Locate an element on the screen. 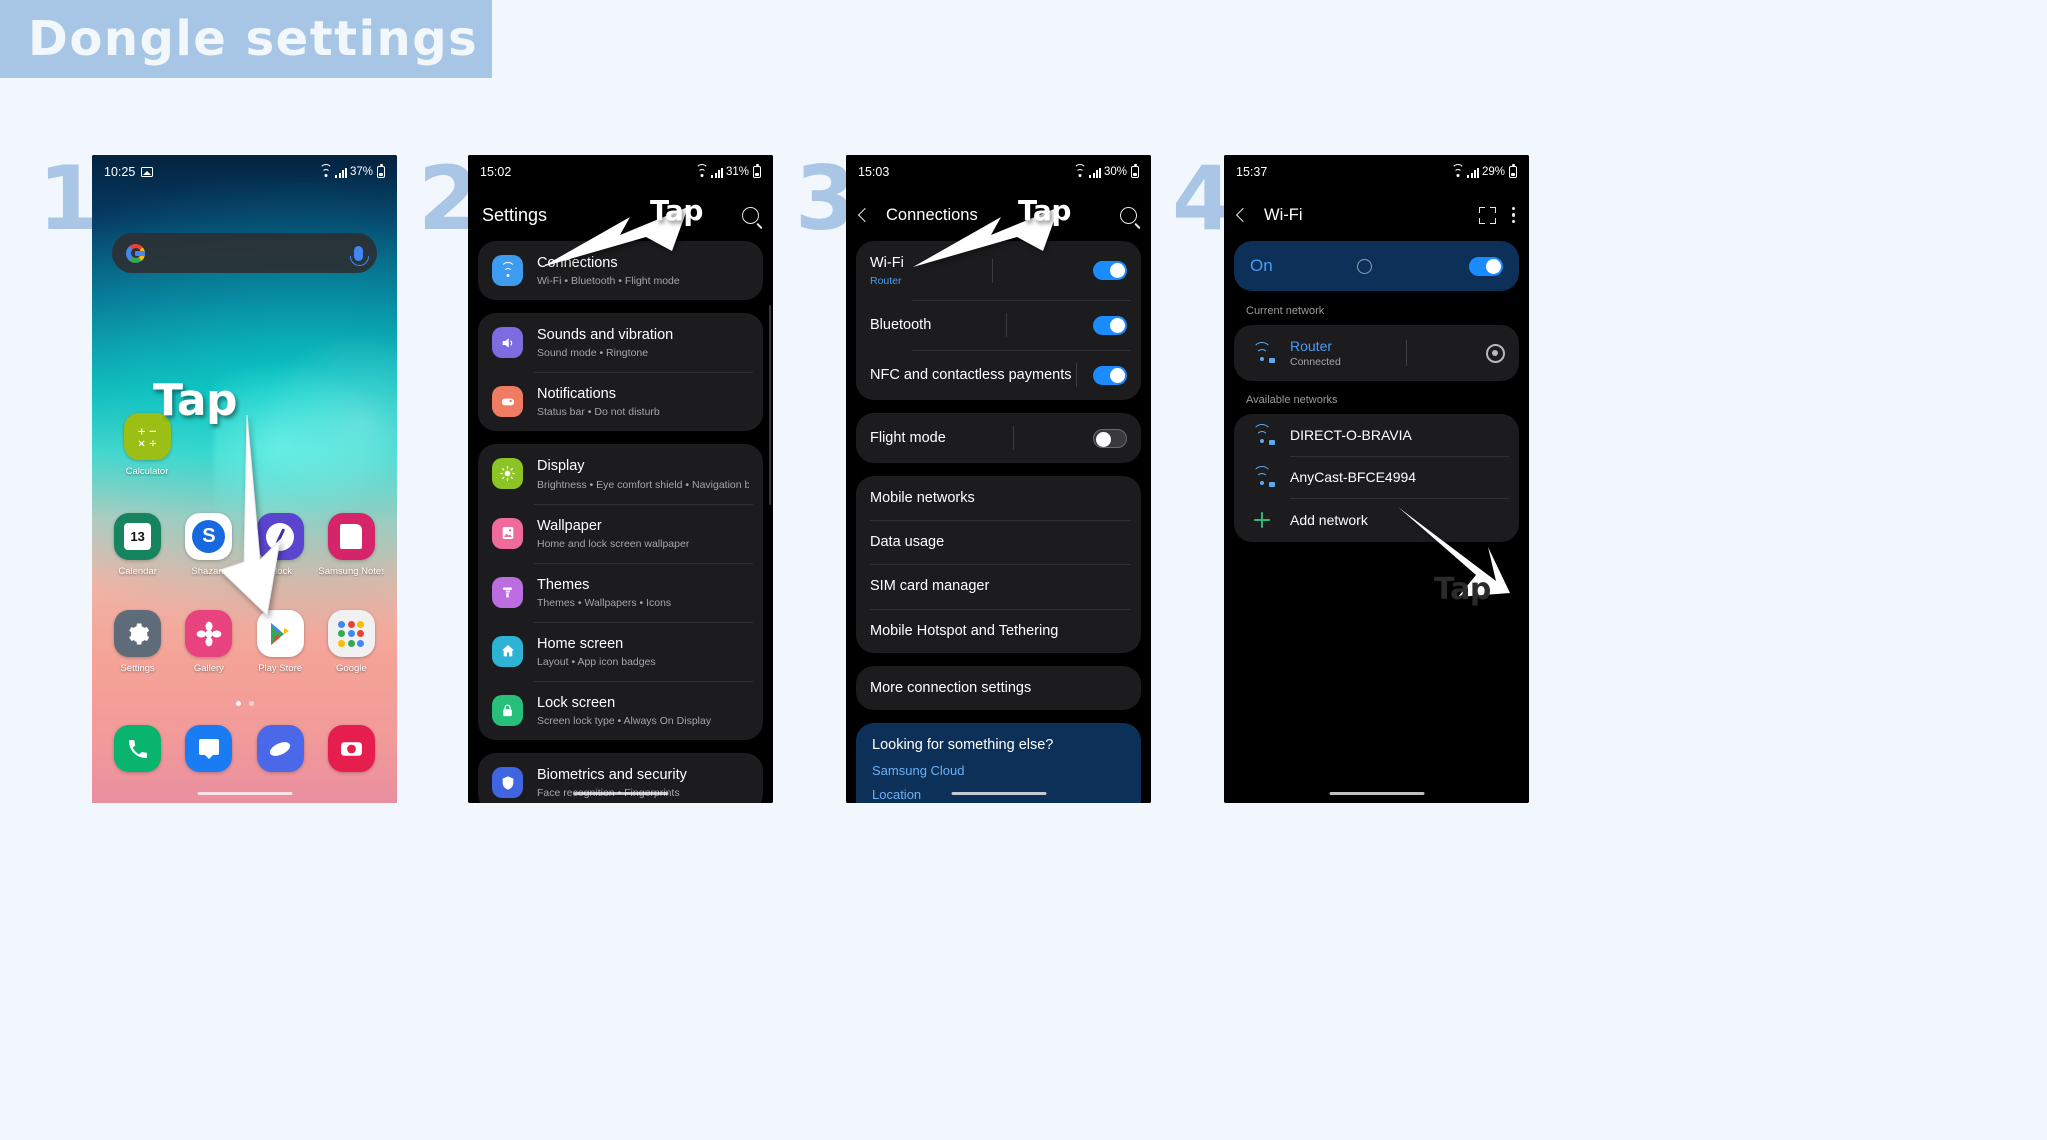 The image size is (2047, 1140). row-title: Flight mode is located at coordinates (908, 438).